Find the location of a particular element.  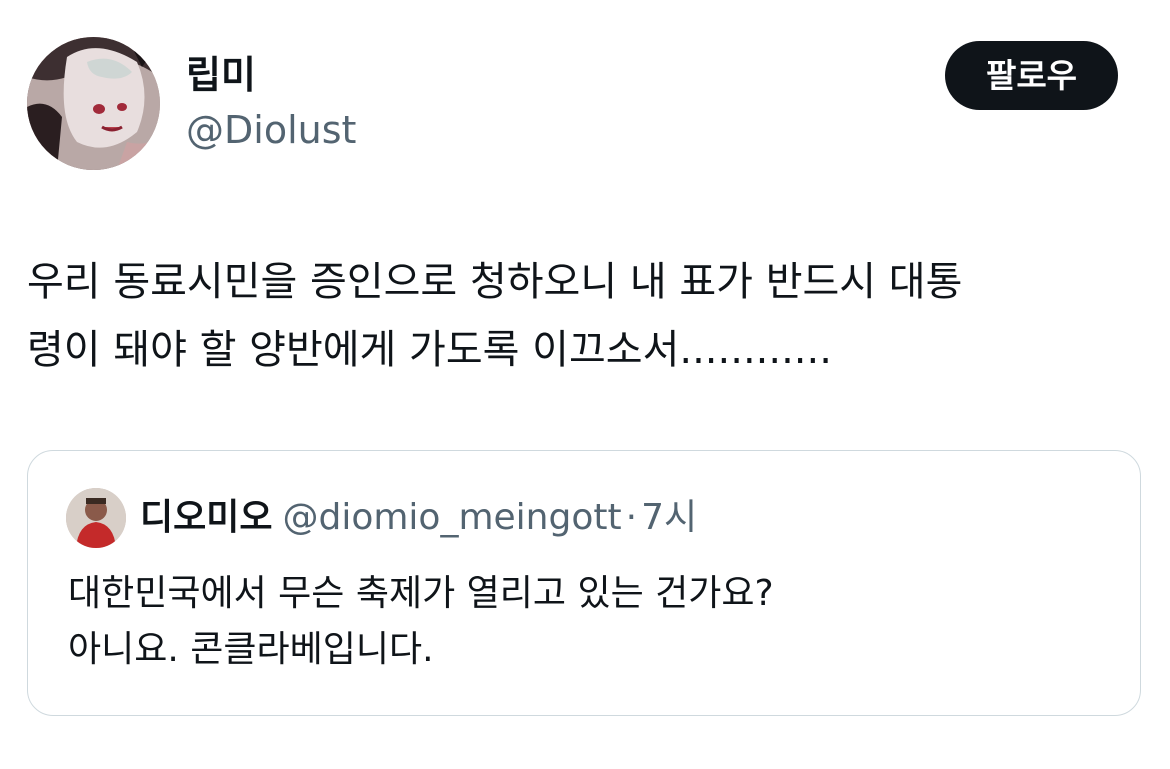

quoted-display-name: 디오미오 is located at coordinates (206, 517).